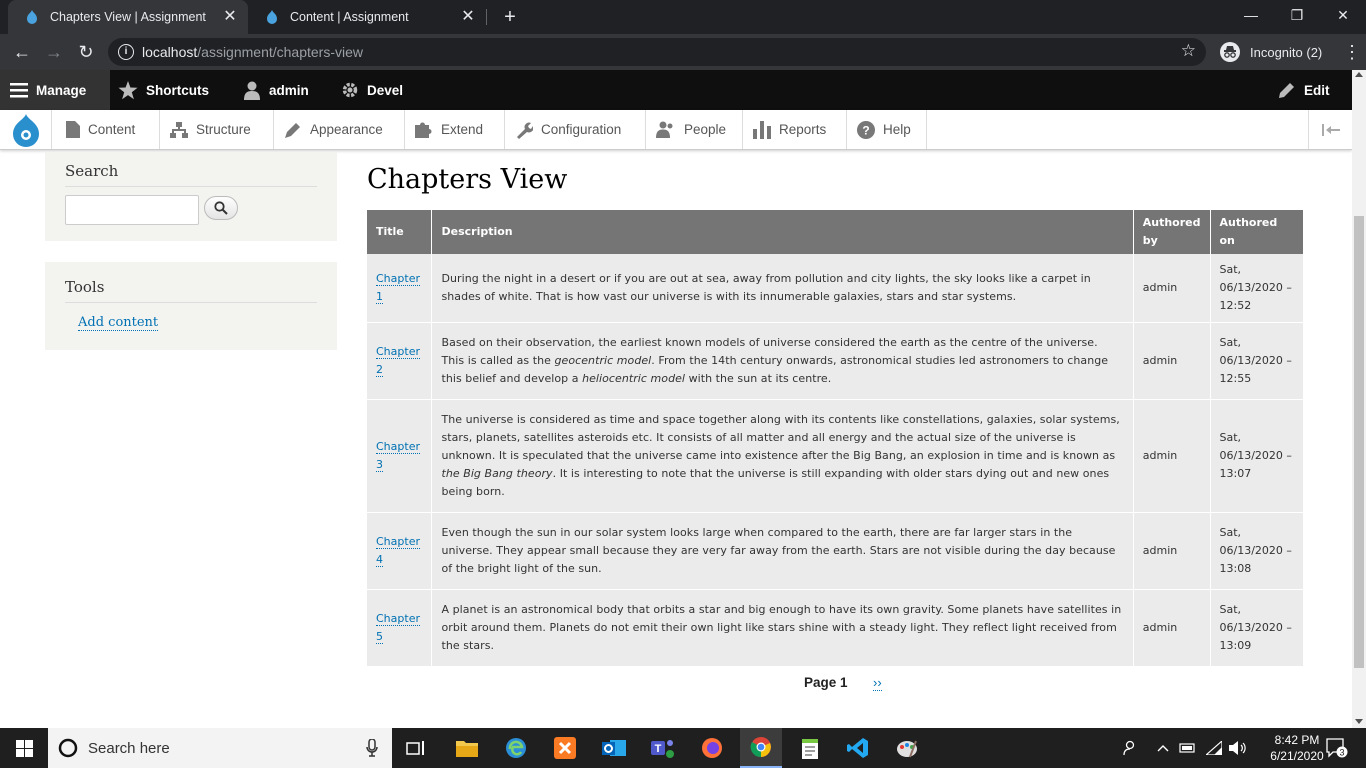  Describe the element at coordinates (170, 52) in the screenshot. I see `url-host: localhost` at that location.